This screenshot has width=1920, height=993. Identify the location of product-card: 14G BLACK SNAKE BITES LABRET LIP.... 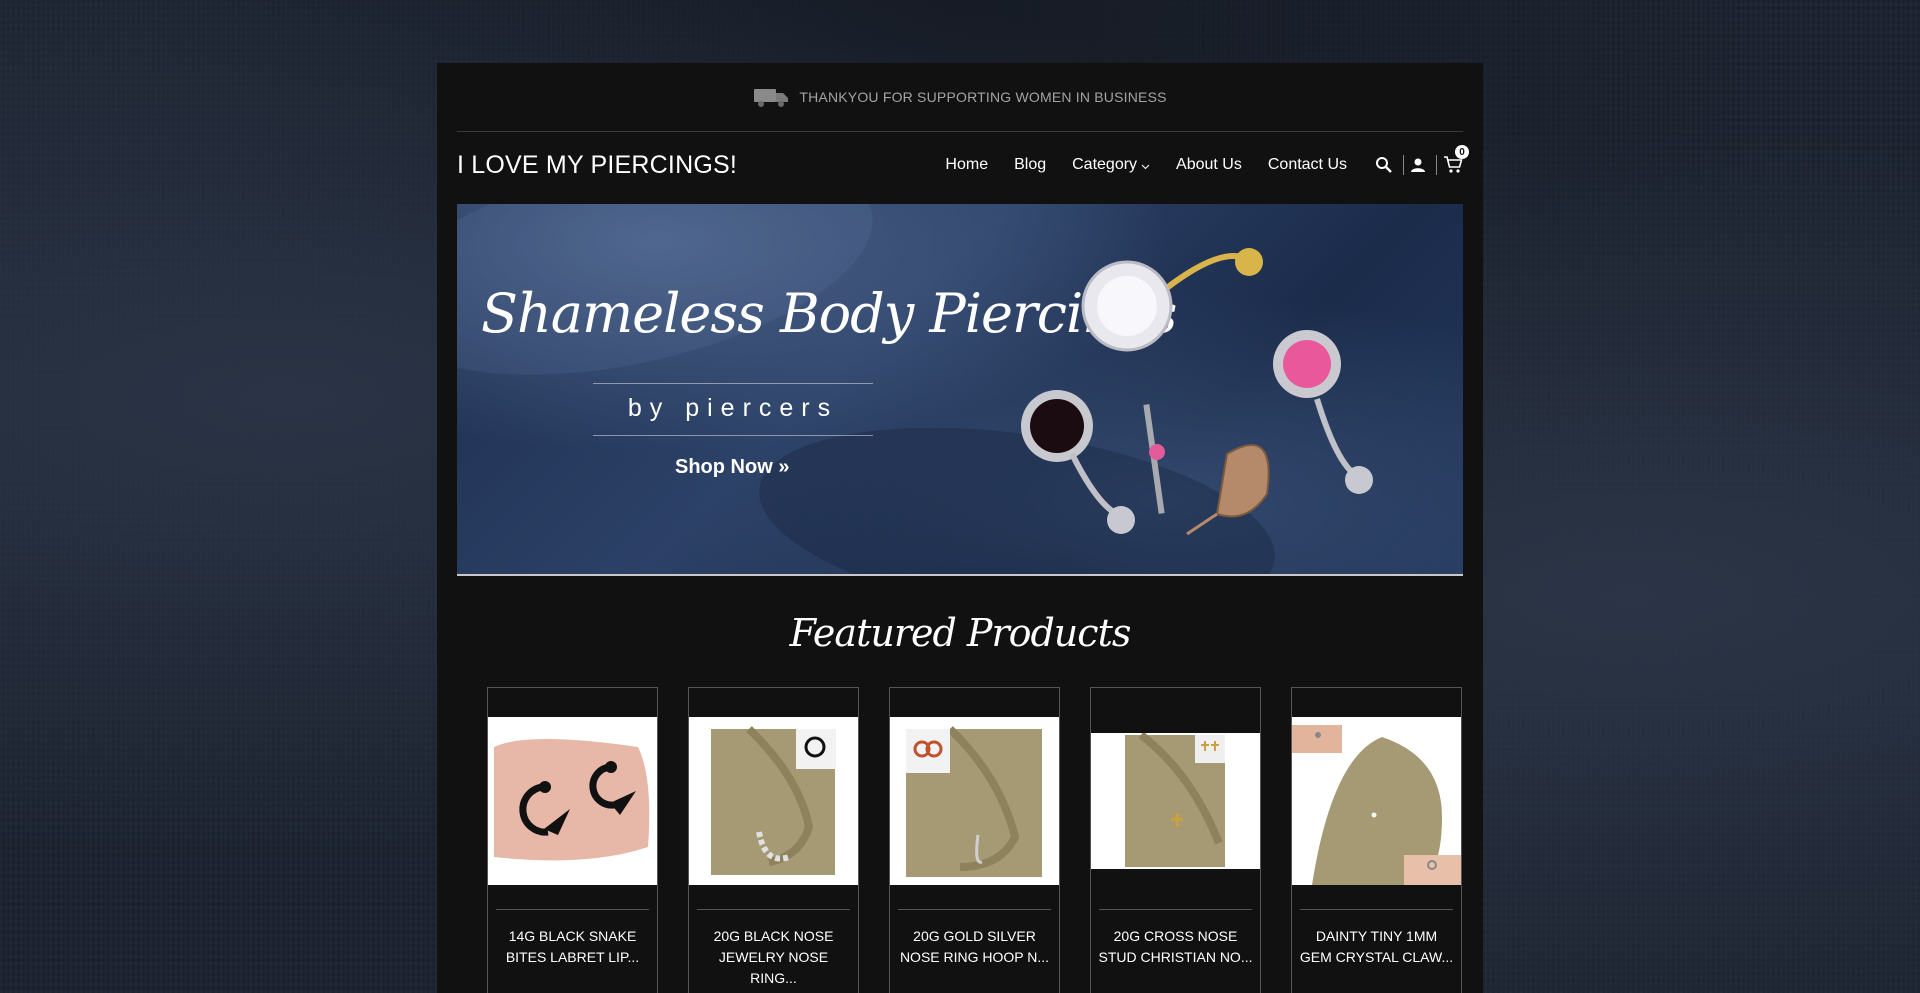
(572, 840).